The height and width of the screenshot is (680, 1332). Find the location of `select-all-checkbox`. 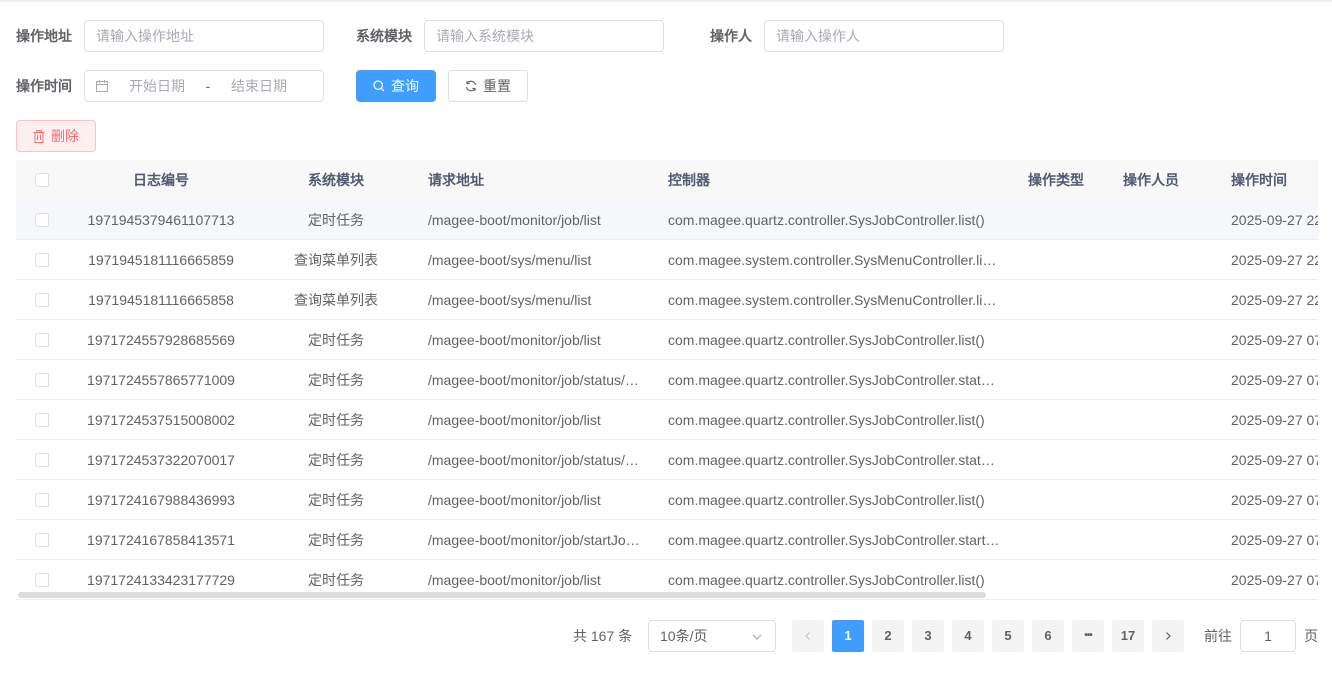

select-all-checkbox is located at coordinates (42, 180).